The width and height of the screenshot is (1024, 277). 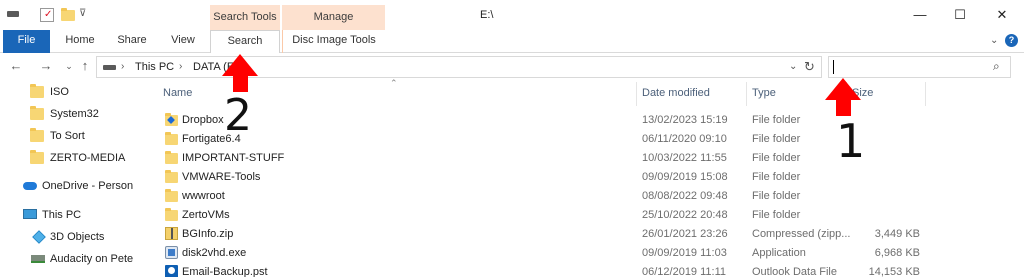 I want to click on zip-icon, so click(x=171, y=233).